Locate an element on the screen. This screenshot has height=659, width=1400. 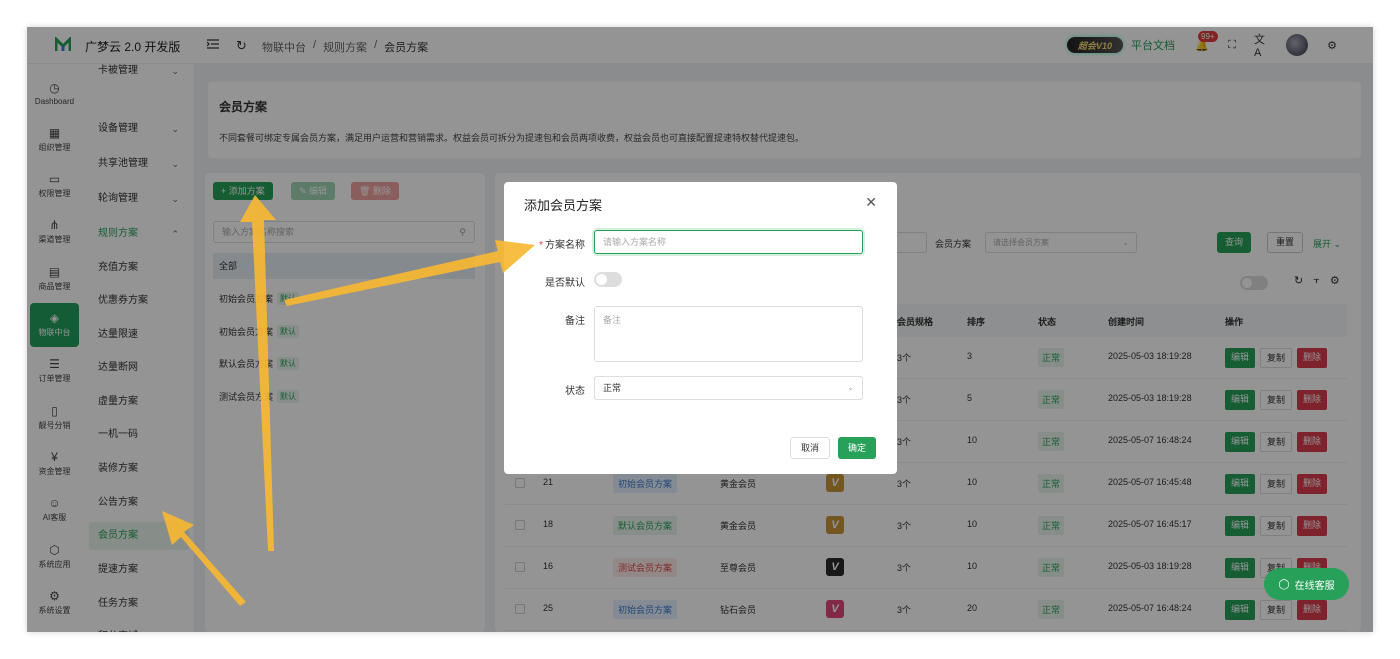
plan-name-input: 请输入方案名称 is located at coordinates (728, 242).